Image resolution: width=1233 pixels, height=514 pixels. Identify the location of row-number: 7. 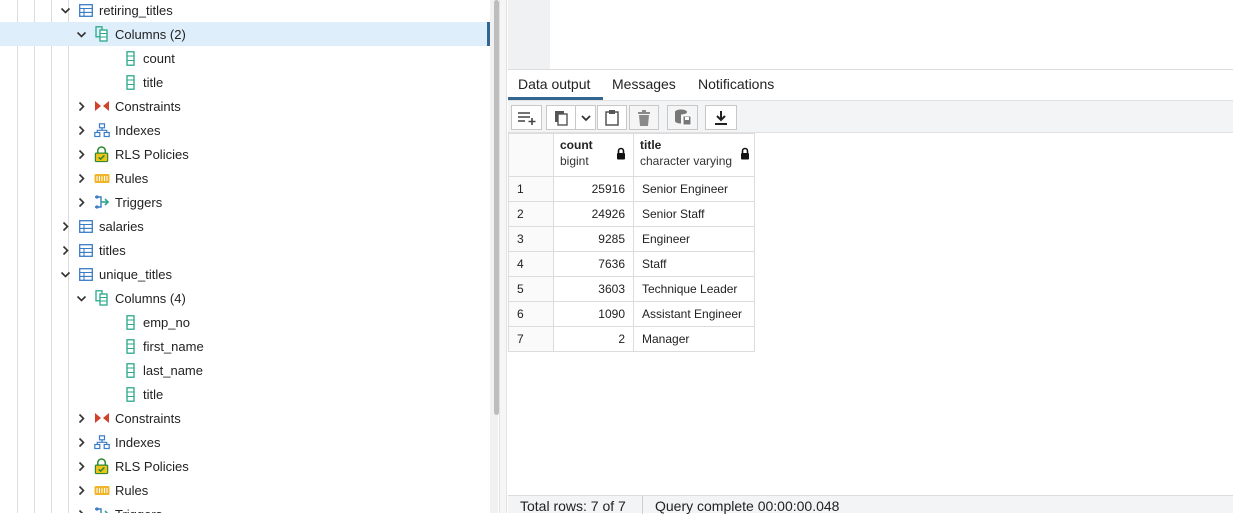
(531, 339).